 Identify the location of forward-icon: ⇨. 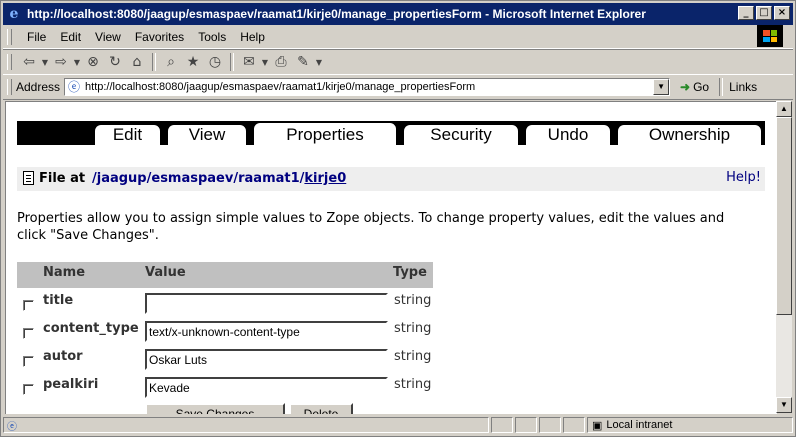
(61, 62).